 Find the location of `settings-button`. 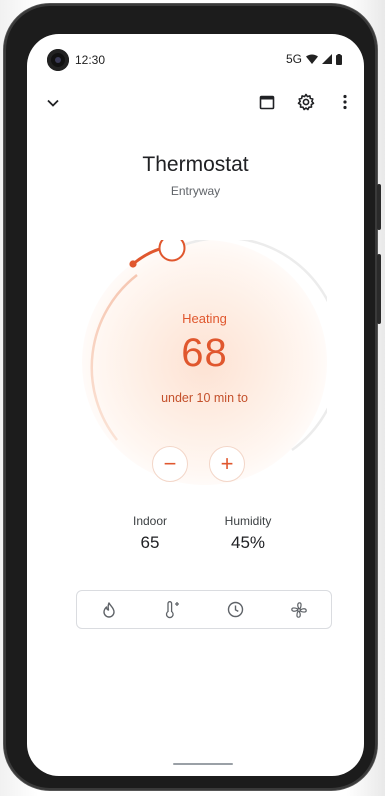

settings-button is located at coordinates (306, 102).